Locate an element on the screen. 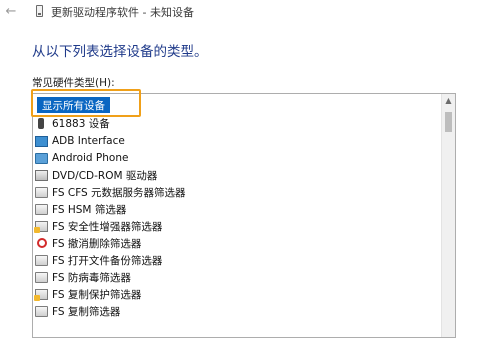  list-item: FS CFS 元数据服务器筛选器 is located at coordinates (110, 192).